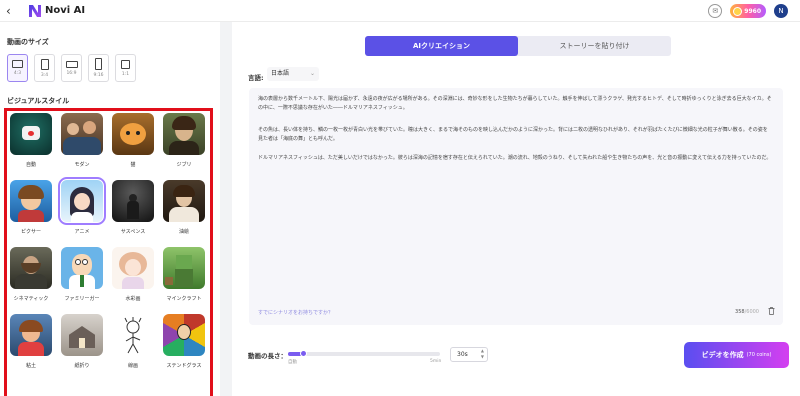 This screenshot has height=396, width=800. What do you see at coordinates (82, 366) in the screenshot?
I see `style-name: 紙折り` at bounding box center [82, 366].